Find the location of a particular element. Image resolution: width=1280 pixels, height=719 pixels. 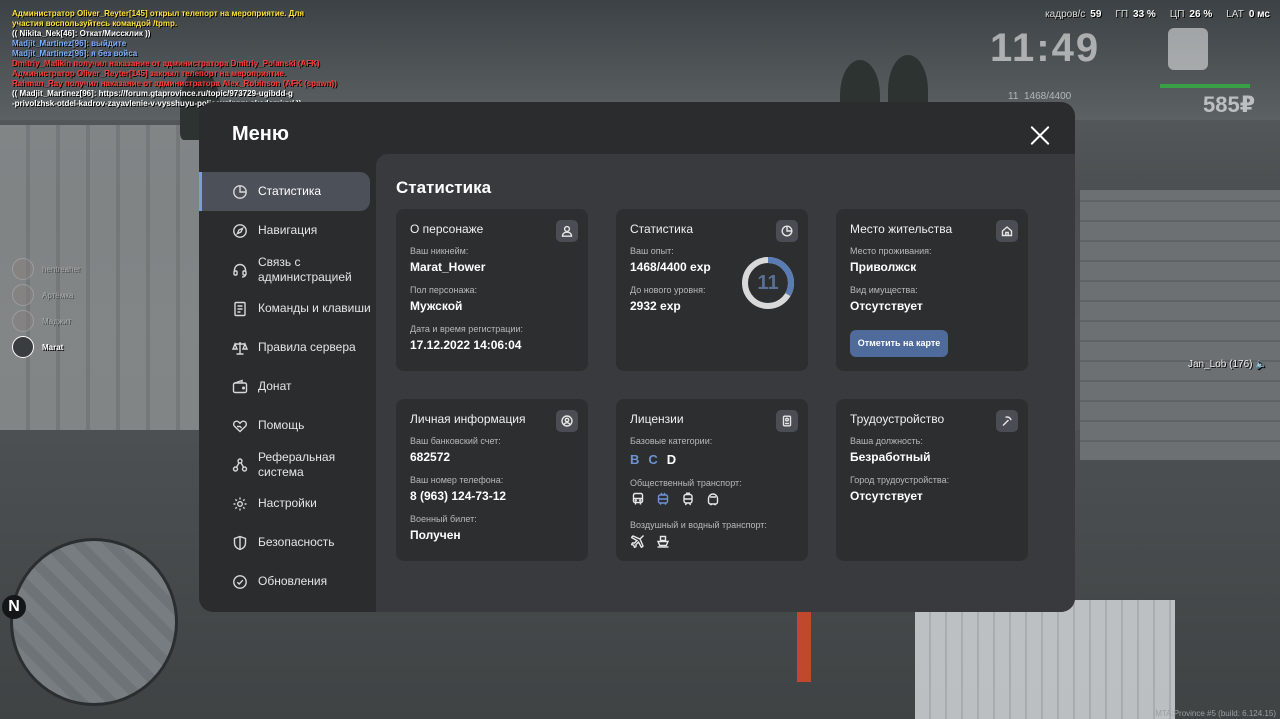

base-categories-label: Базовые категории: is located at coordinates (671, 441).